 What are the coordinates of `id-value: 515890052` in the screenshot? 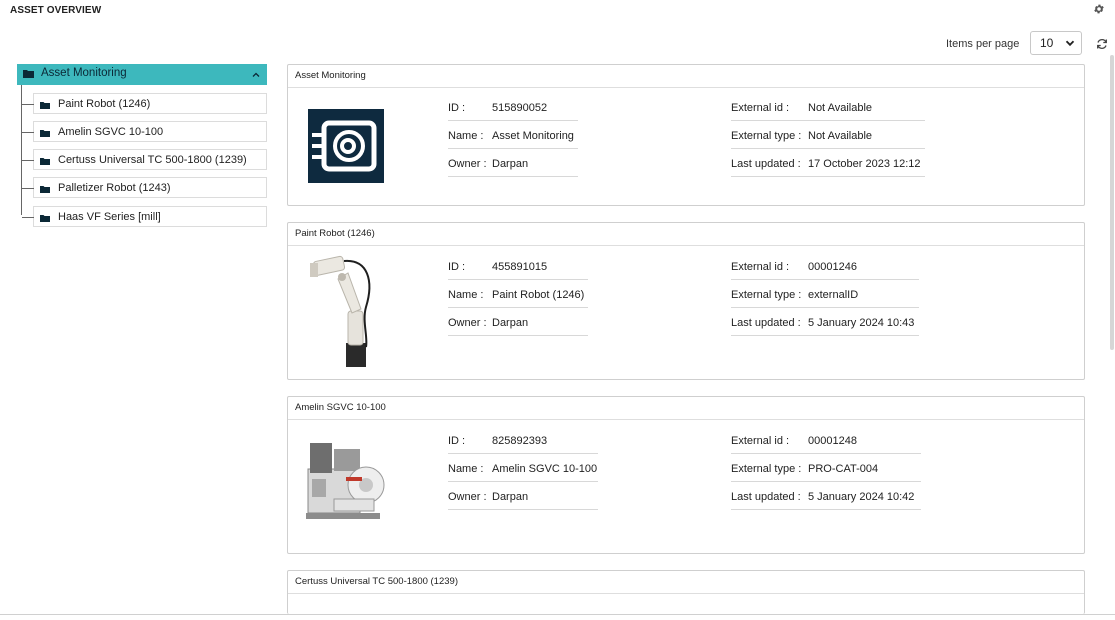 It's located at (520, 108).